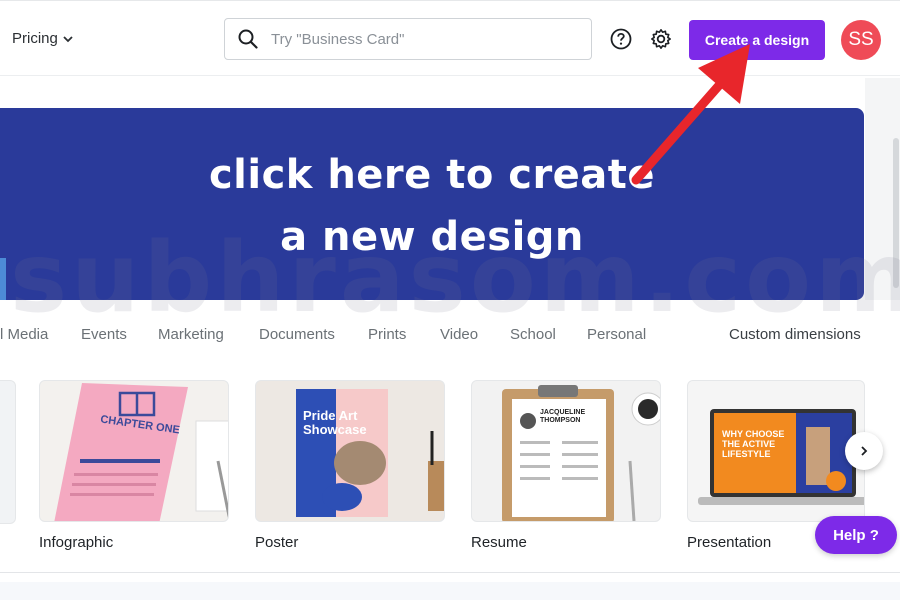 Image resolution: width=900 pixels, height=600 pixels. I want to click on template-card-resume: JACQUELINE THOMPSON, so click(566, 451).